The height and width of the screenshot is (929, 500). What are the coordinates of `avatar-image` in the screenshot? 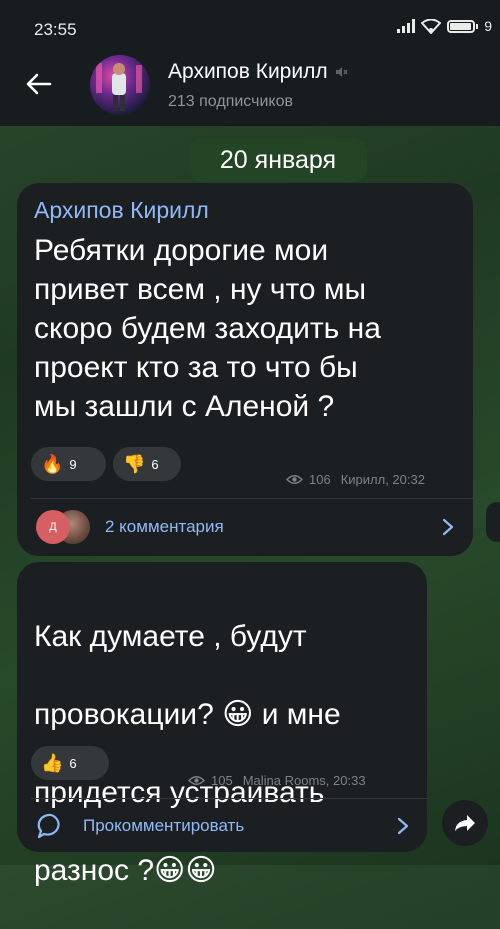 It's located at (119, 87).